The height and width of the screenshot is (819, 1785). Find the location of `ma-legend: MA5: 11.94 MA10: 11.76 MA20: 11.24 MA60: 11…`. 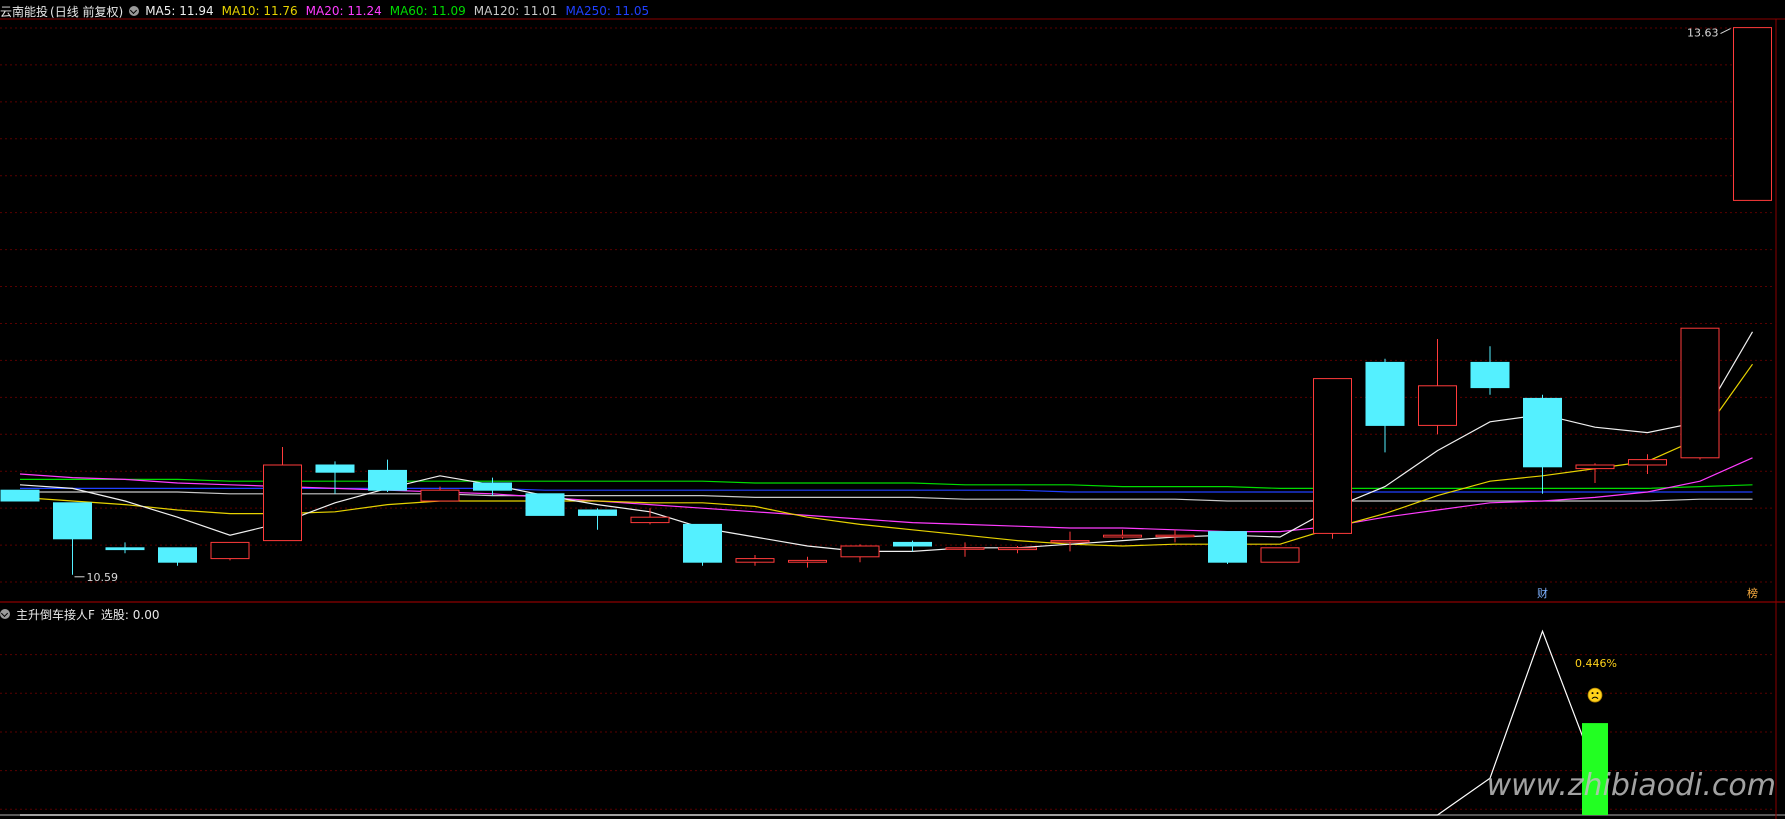

ma-legend: MA5: 11.94 MA10: 11.76 MA20: 11.24 MA60: 11… is located at coordinates (401, 11).